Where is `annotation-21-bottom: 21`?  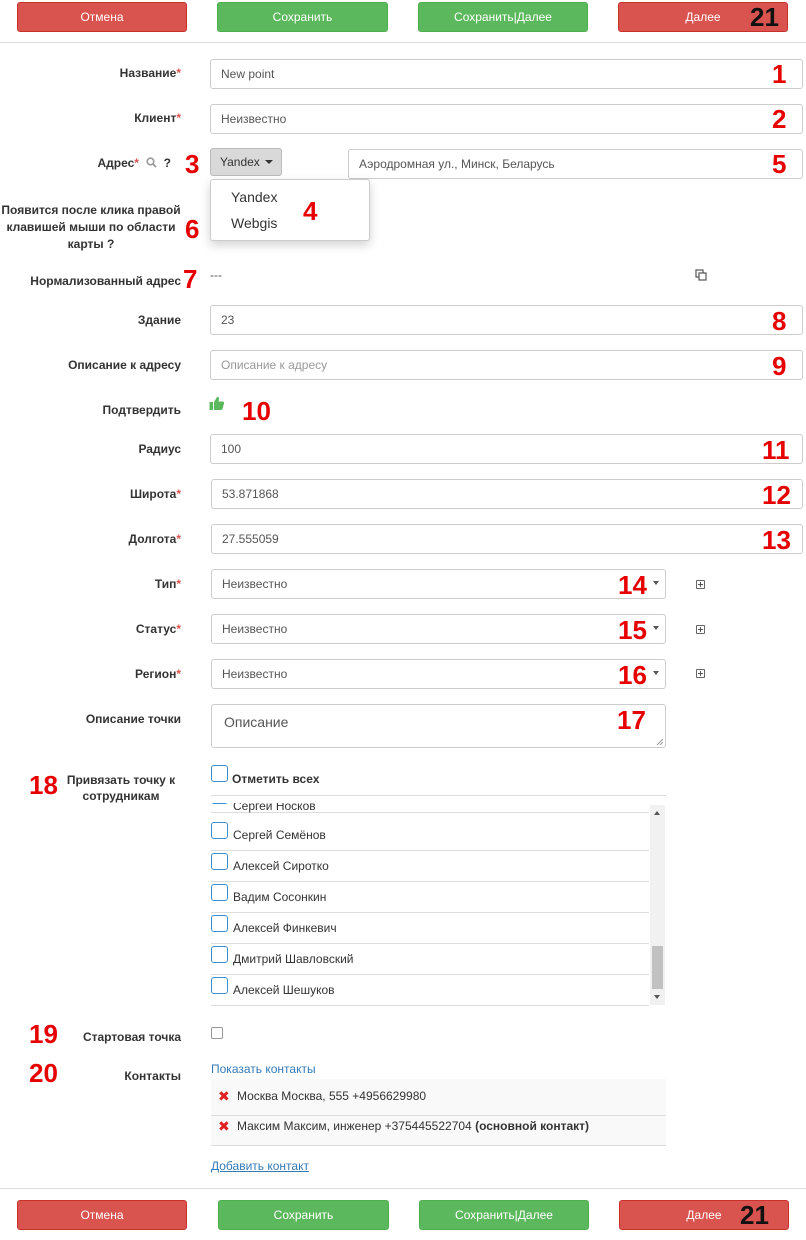
annotation-21-bottom: 21 is located at coordinates (754, 1215).